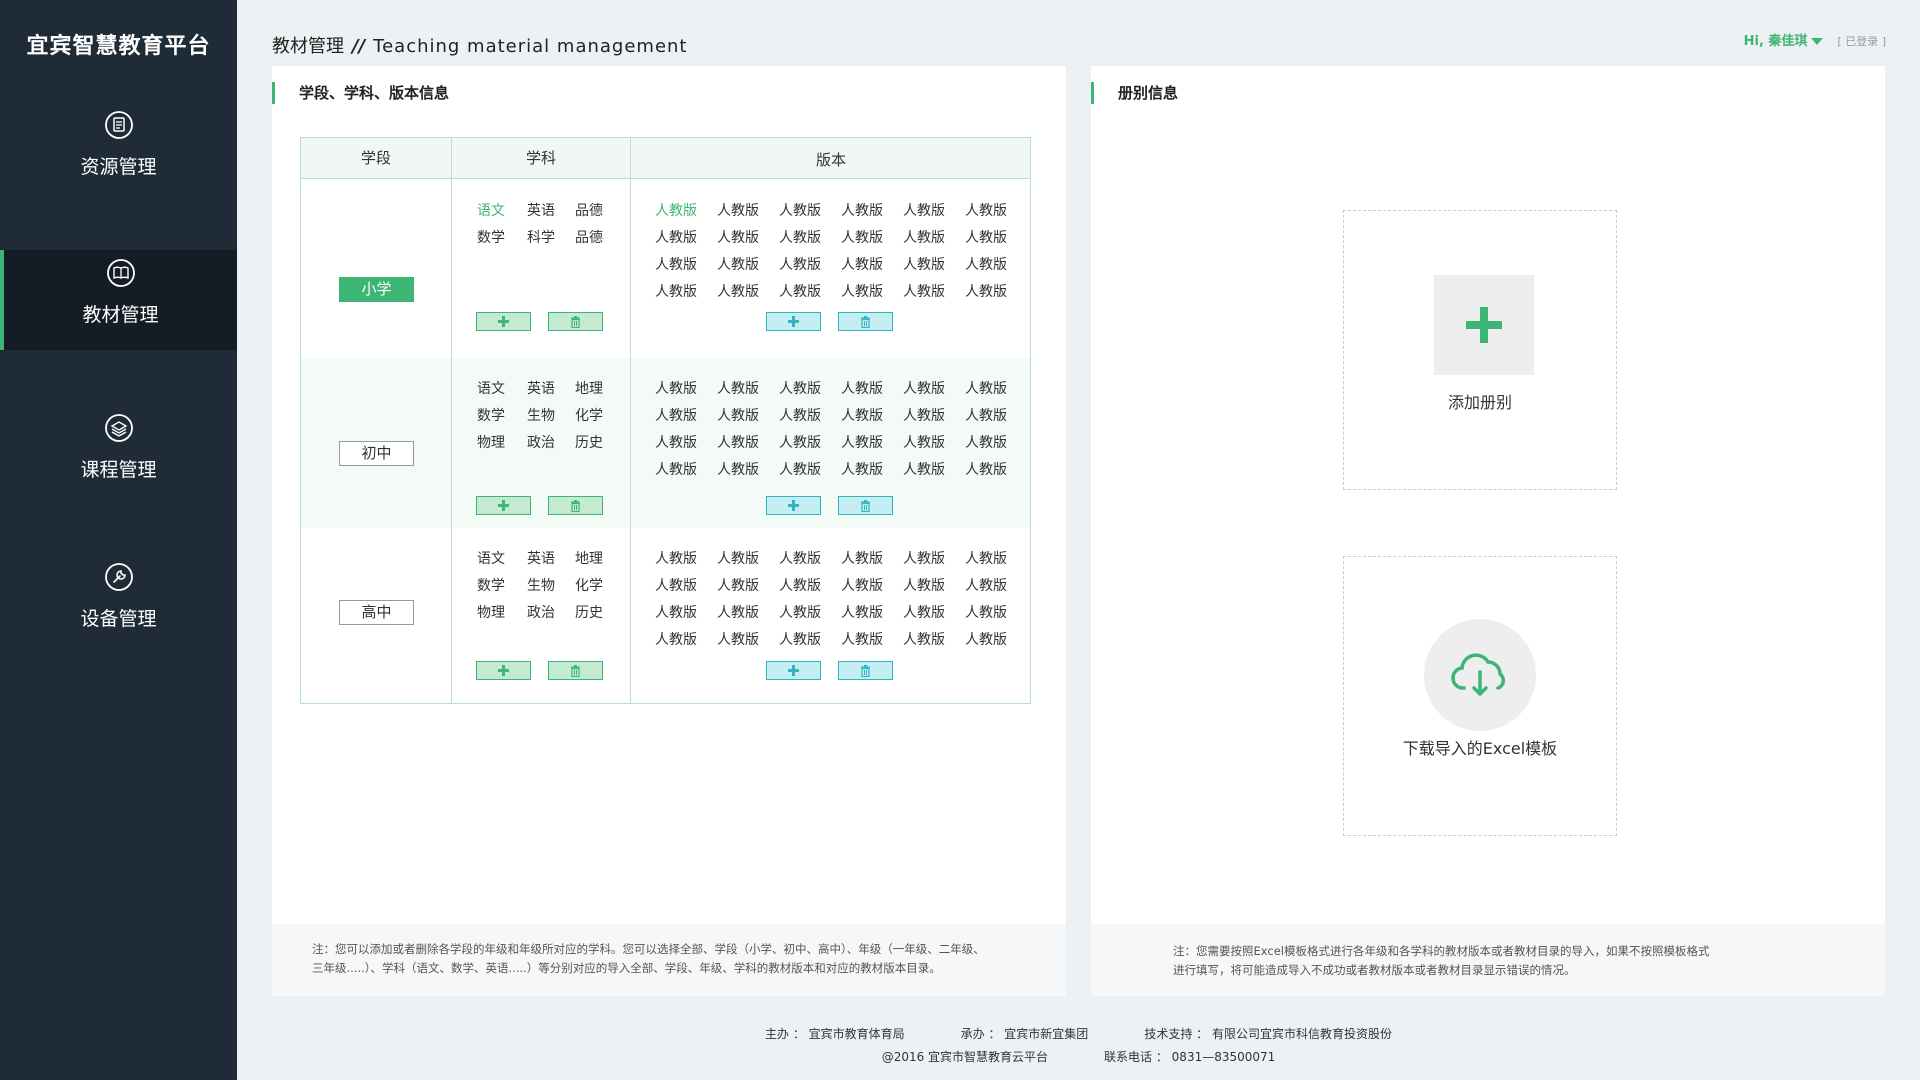 Image resolution: width=1920 pixels, height=1080 pixels. What do you see at coordinates (1776, 41) in the screenshot?
I see `user-menu: Hi, 秦佳琪` at bounding box center [1776, 41].